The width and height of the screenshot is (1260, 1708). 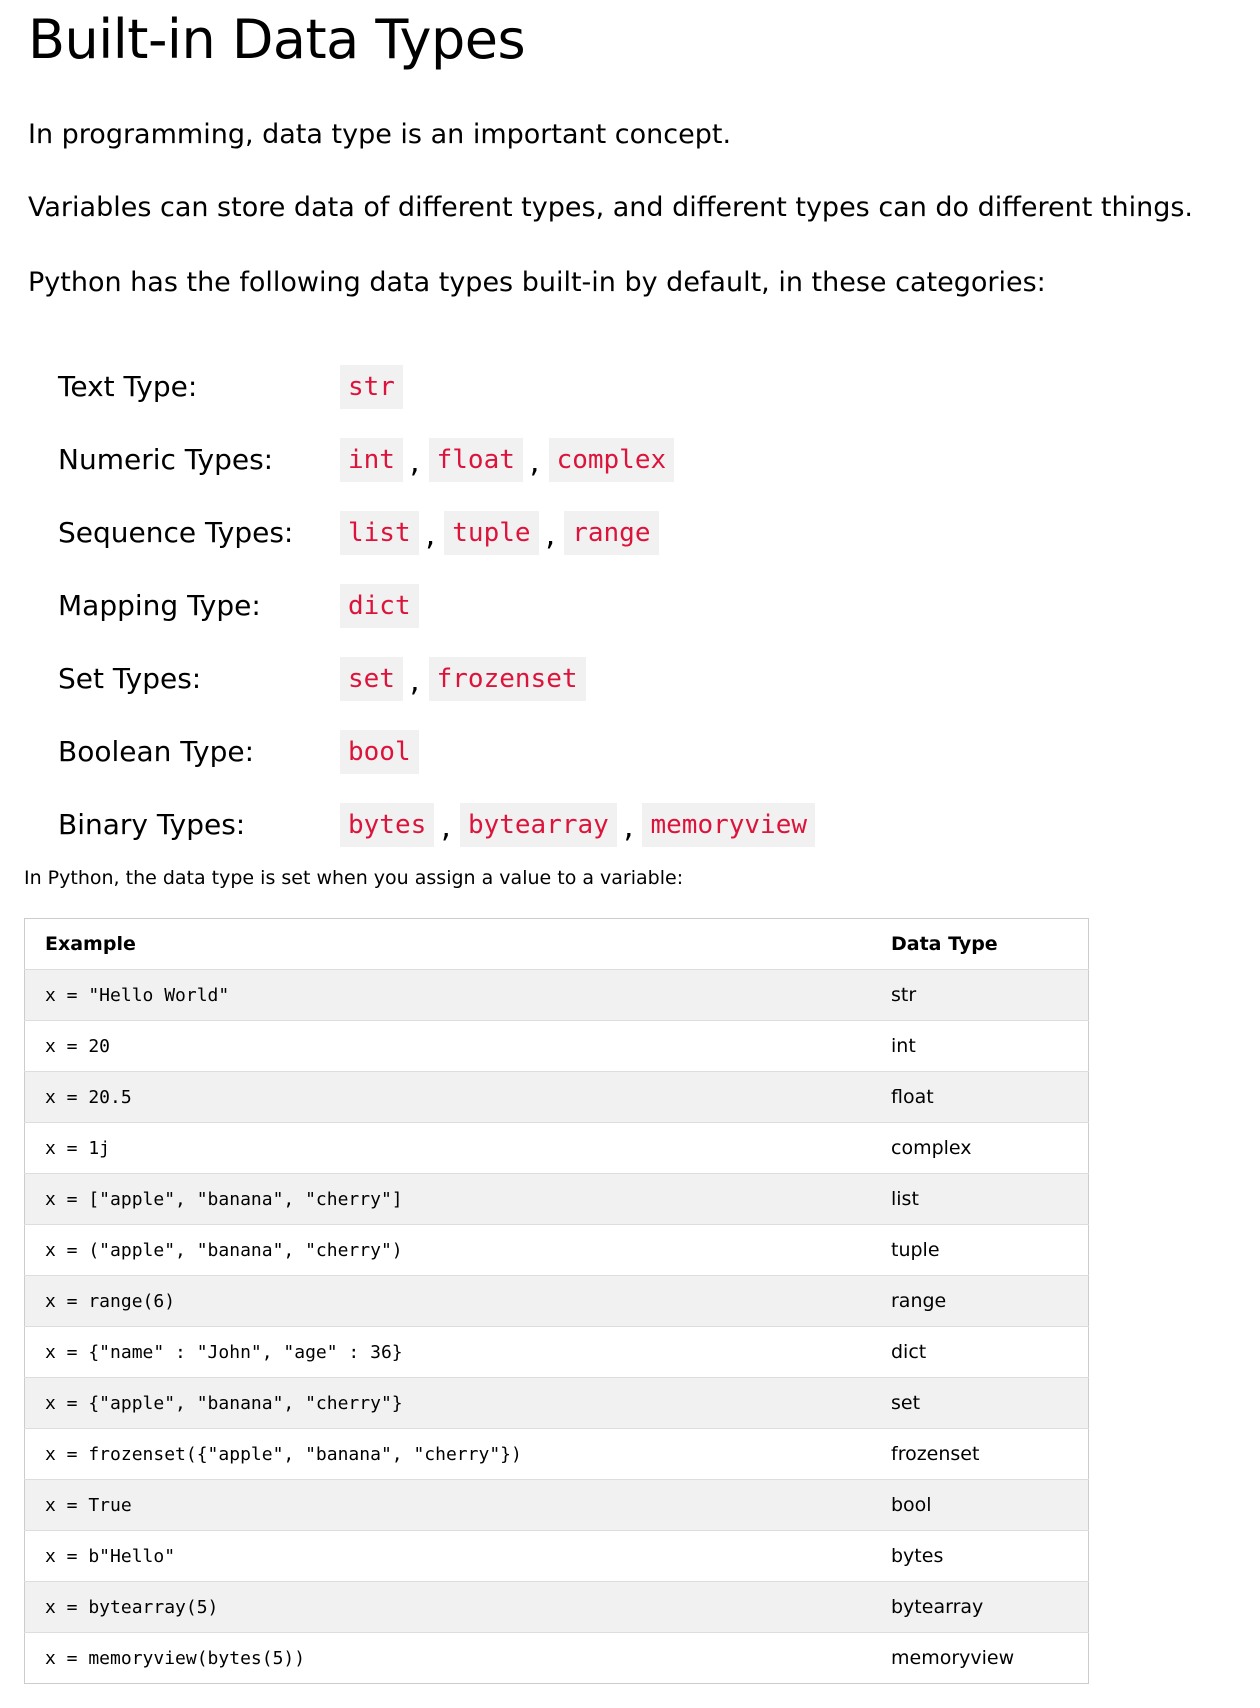 I want to click on example-code: x = b"Hello", so click(x=447, y=1556).